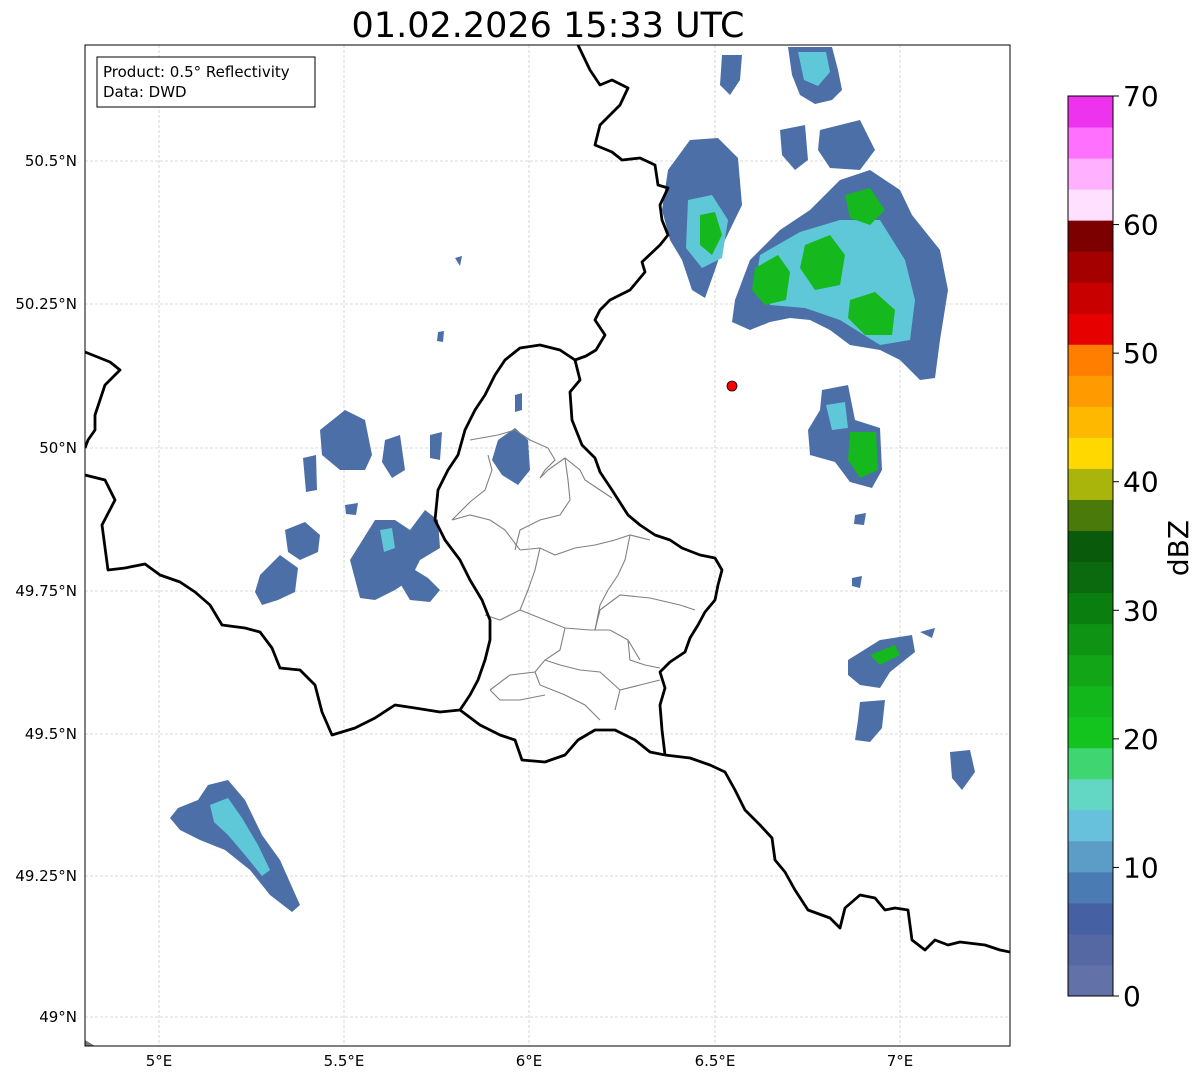  I want to click on colorbar-segments, so click(1090, 546).